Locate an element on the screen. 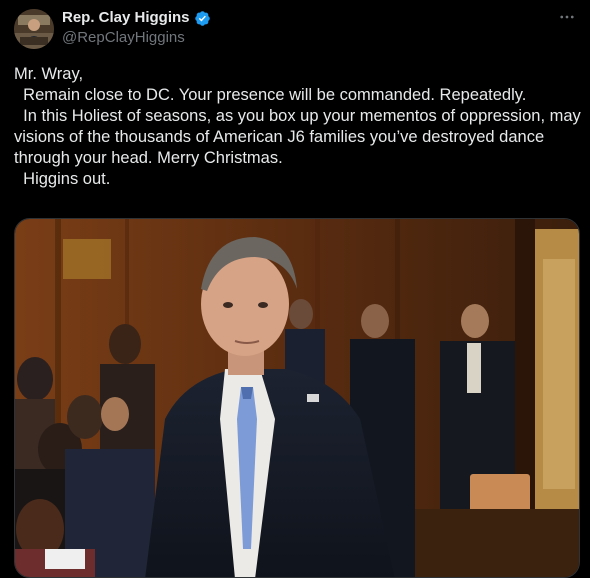 Image resolution: width=590 pixels, height=578 pixels. tweet-line: Higgins out. is located at coordinates (62, 179).